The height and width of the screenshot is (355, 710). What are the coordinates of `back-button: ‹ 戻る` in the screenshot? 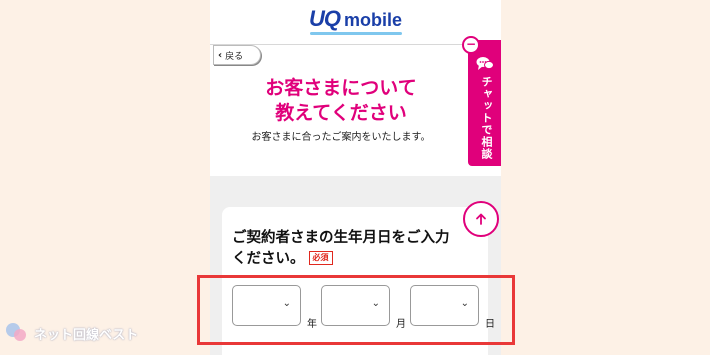 It's located at (237, 55).